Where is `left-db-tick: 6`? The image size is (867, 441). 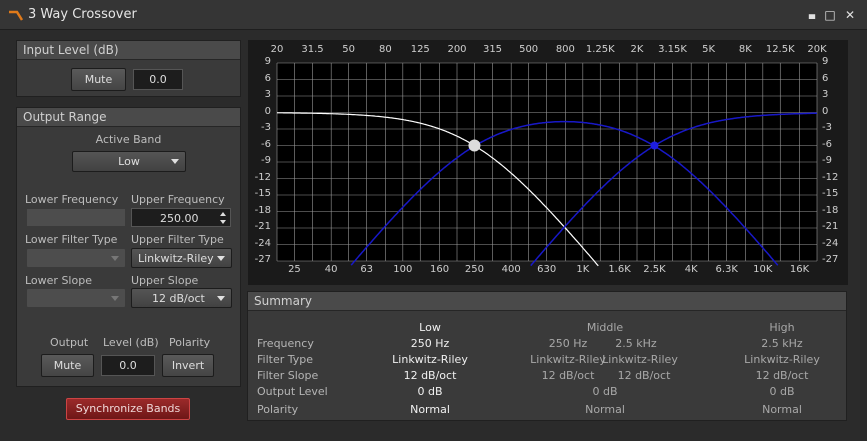 left-db-tick: 6 is located at coordinates (267, 78).